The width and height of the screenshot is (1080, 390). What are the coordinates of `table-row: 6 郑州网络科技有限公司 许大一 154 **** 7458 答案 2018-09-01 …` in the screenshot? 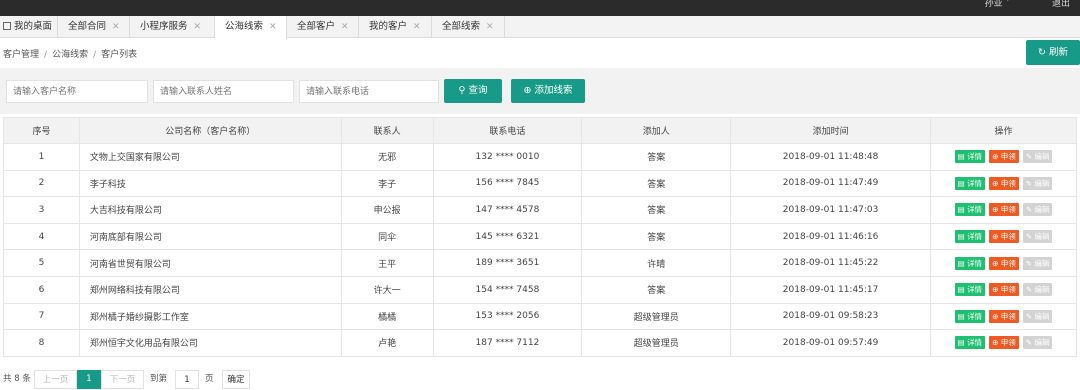 It's located at (540, 289).